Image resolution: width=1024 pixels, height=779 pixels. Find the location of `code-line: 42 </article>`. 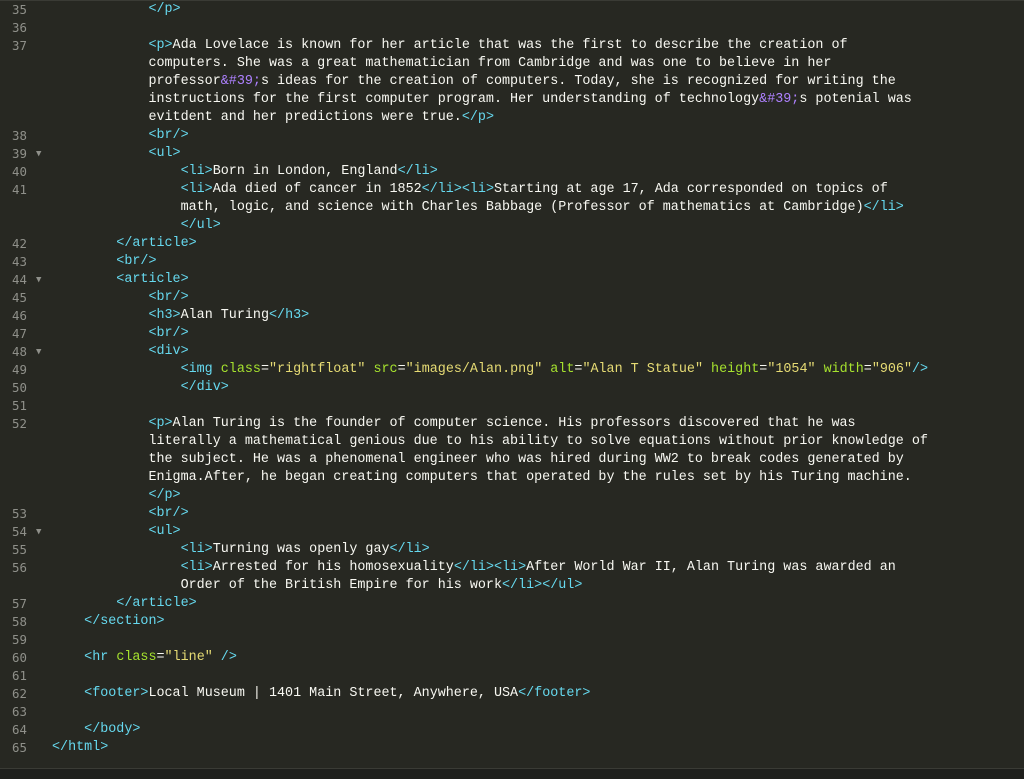

code-line: 42 </article> is located at coordinates (512, 244).